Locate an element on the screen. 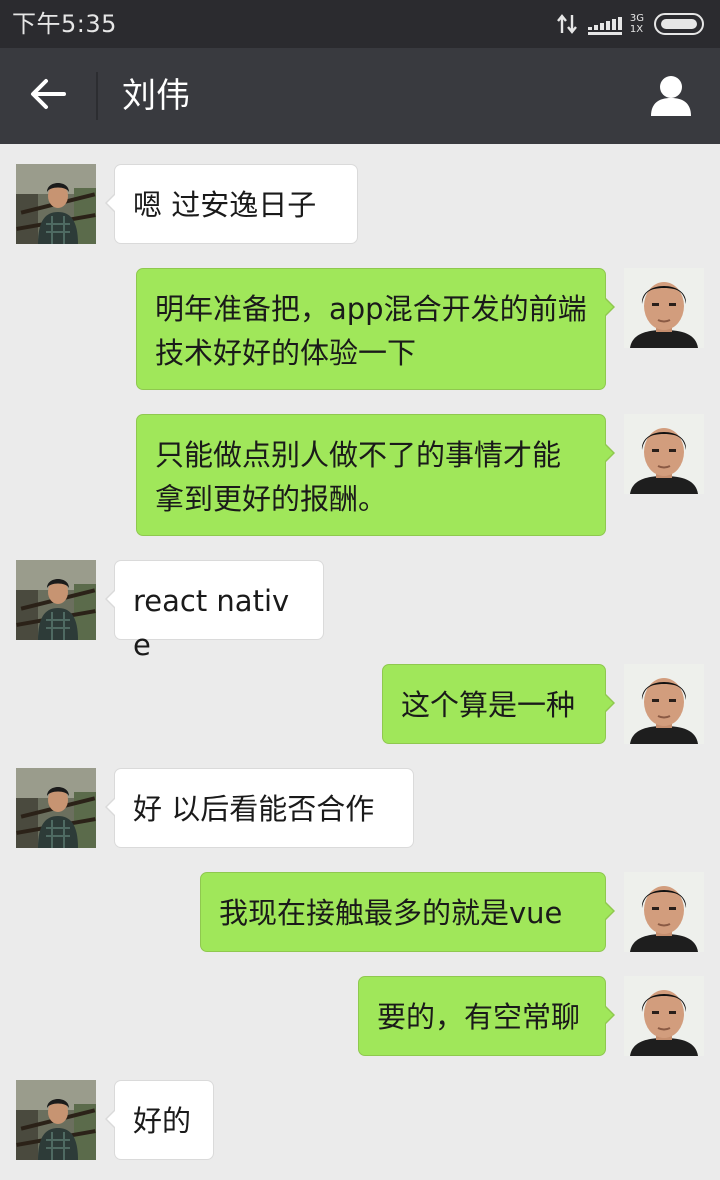 This screenshot has width=720, height=1180. outgoing-message: 这个算是一种 is located at coordinates (360, 704).